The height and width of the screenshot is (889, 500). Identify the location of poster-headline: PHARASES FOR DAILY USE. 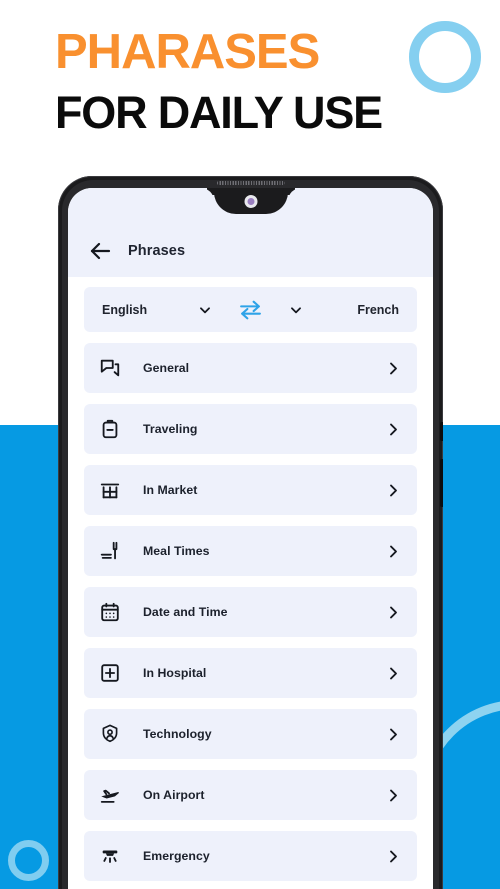
(255, 81).